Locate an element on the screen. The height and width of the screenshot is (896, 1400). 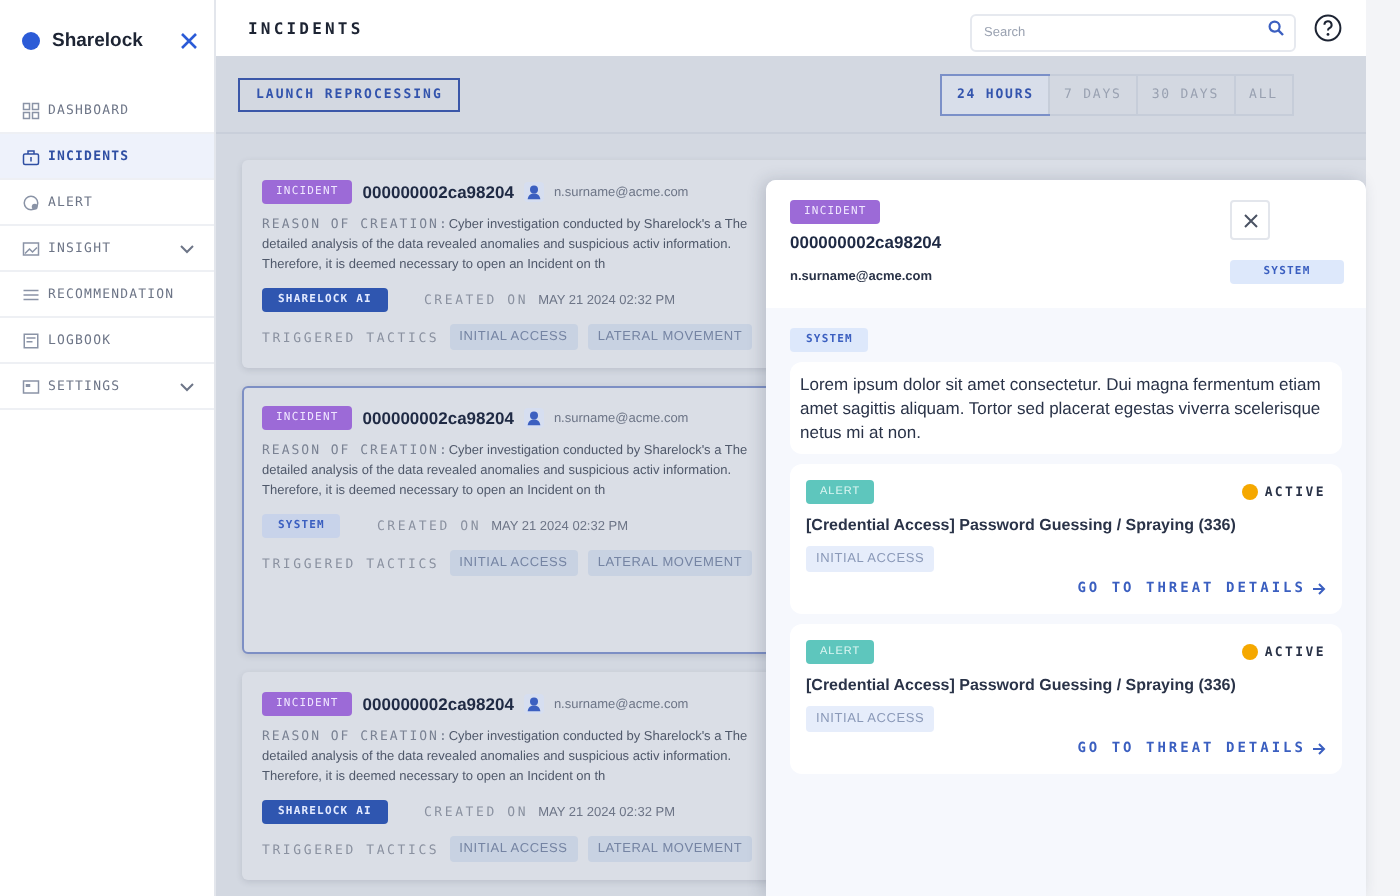
page-title: INCIDENTS is located at coordinates (307, 28).